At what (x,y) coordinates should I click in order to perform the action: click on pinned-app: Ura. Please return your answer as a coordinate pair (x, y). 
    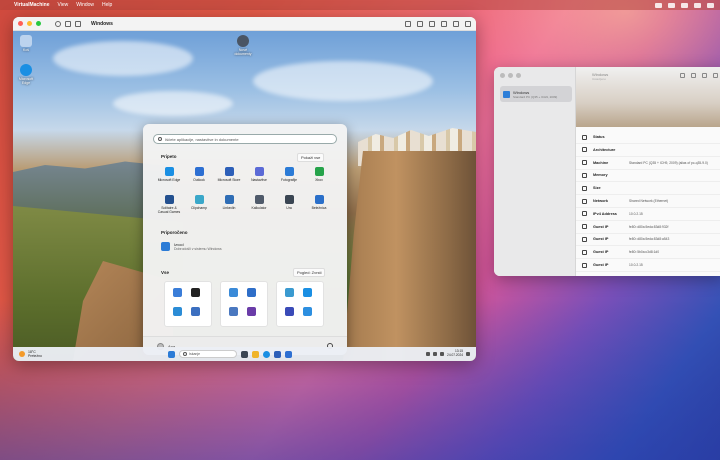
    Looking at the image, I should click on (289, 202).